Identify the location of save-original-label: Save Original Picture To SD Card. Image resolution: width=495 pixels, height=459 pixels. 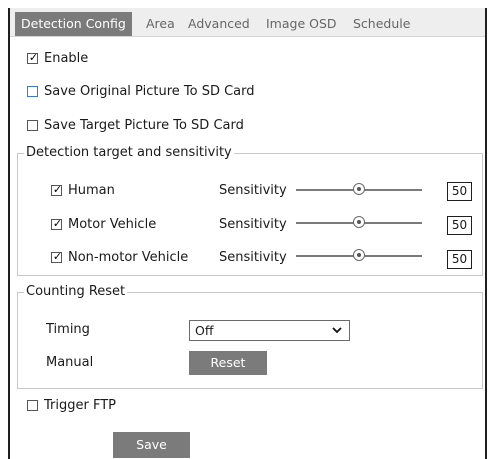
(149, 91).